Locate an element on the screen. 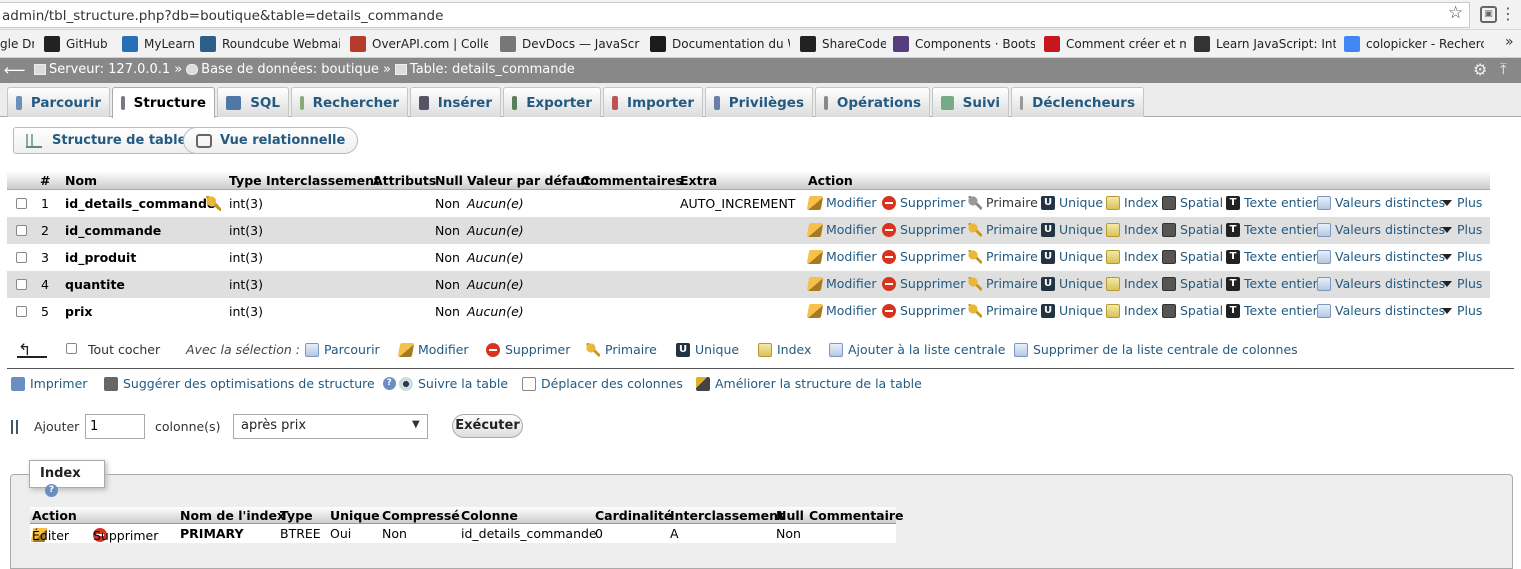 This screenshot has width=1521, height=569. header-name: Nom is located at coordinates (81, 180).